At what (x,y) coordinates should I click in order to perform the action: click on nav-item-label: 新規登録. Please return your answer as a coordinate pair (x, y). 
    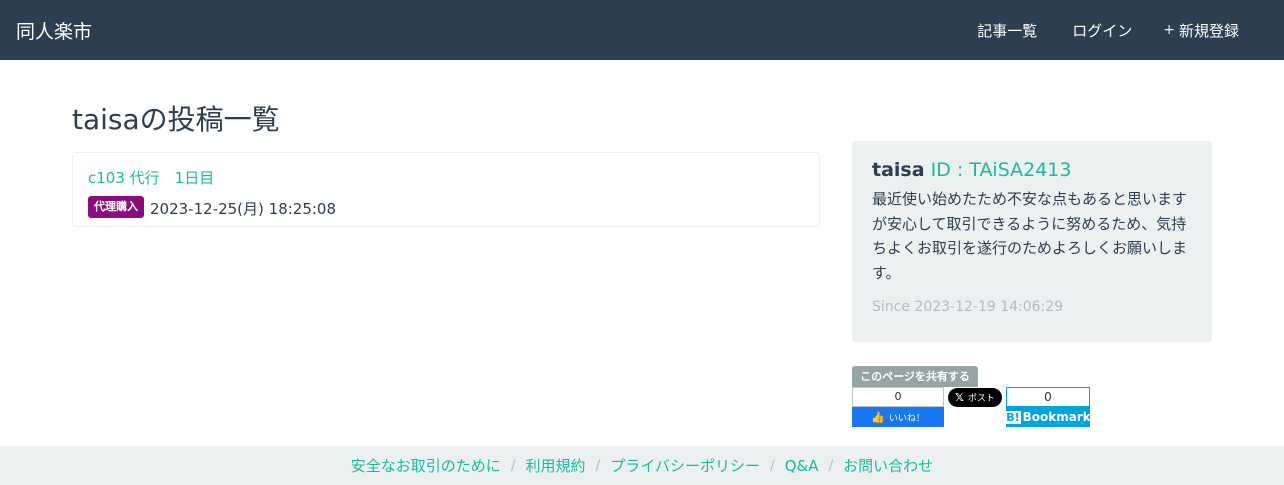
    Looking at the image, I should click on (1208, 30).